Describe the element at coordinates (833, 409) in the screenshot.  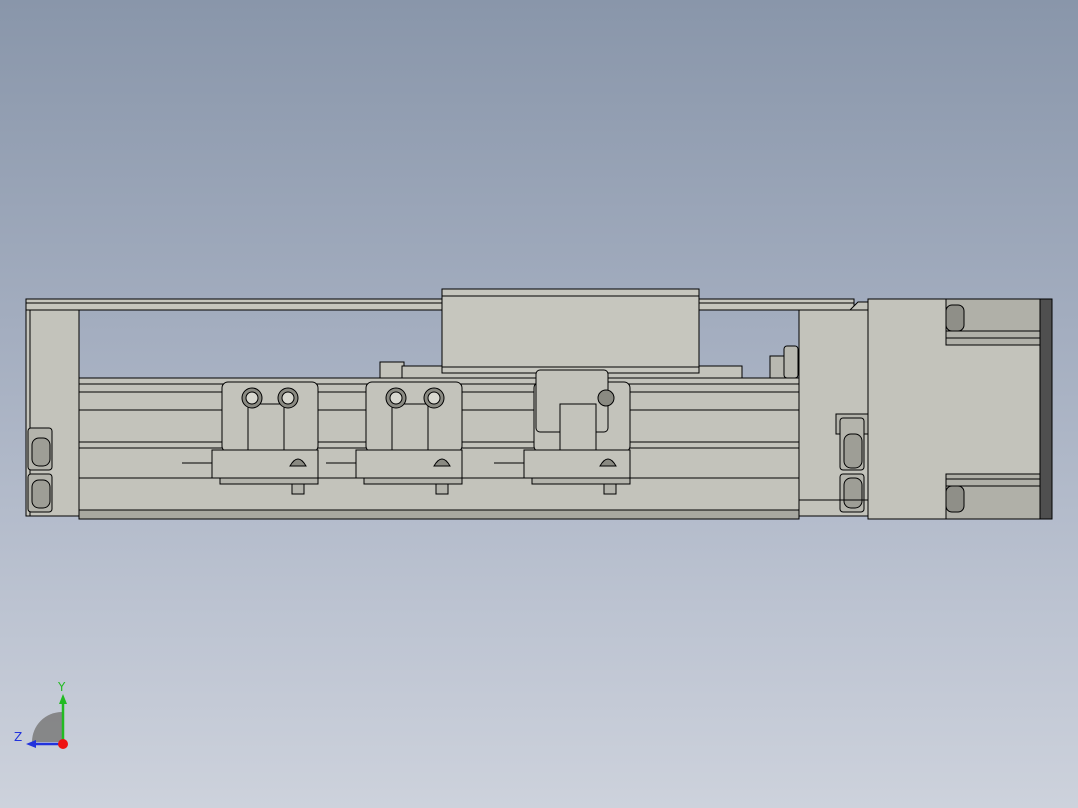
I see `right-end-block` at that location.